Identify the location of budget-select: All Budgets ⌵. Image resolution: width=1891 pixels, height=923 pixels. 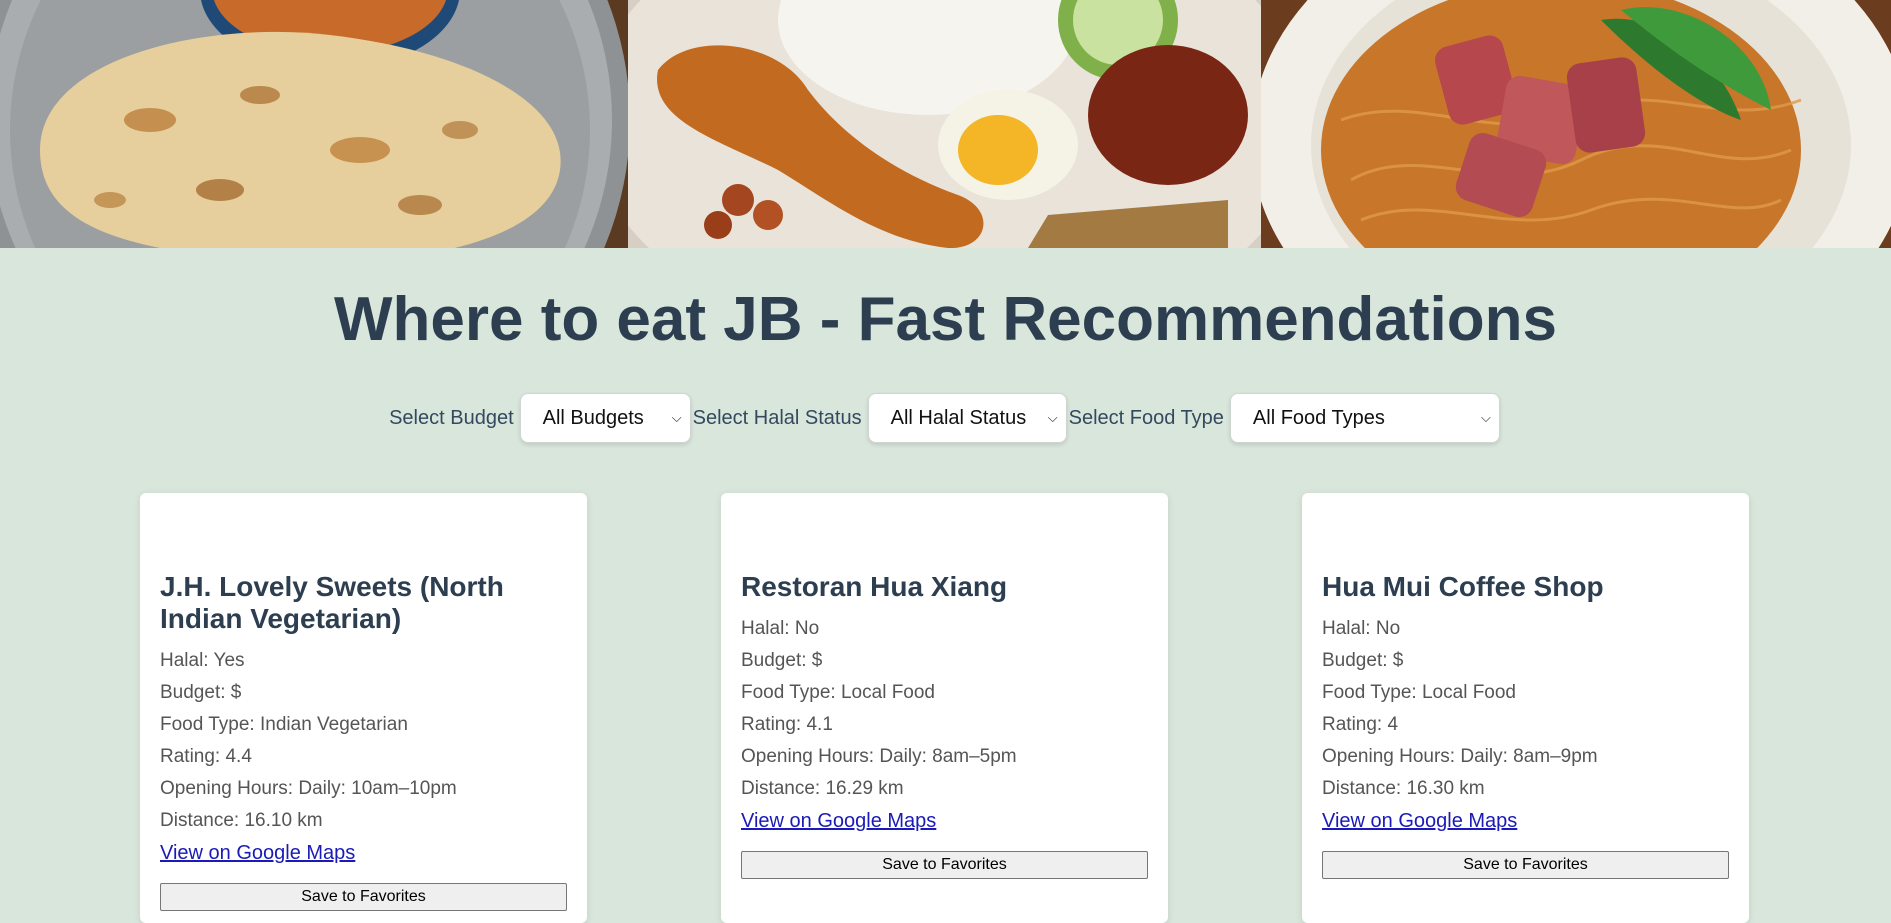
(605, 418).